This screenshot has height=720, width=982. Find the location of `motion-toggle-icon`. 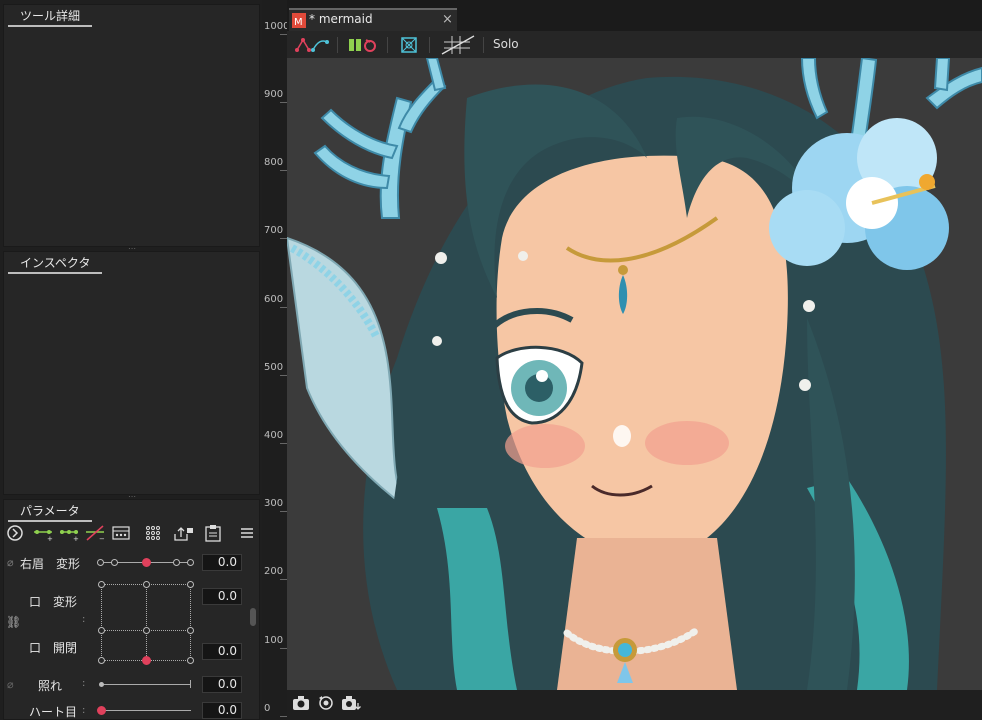

motion-toggle-icon is located at coordinates (363, 45).